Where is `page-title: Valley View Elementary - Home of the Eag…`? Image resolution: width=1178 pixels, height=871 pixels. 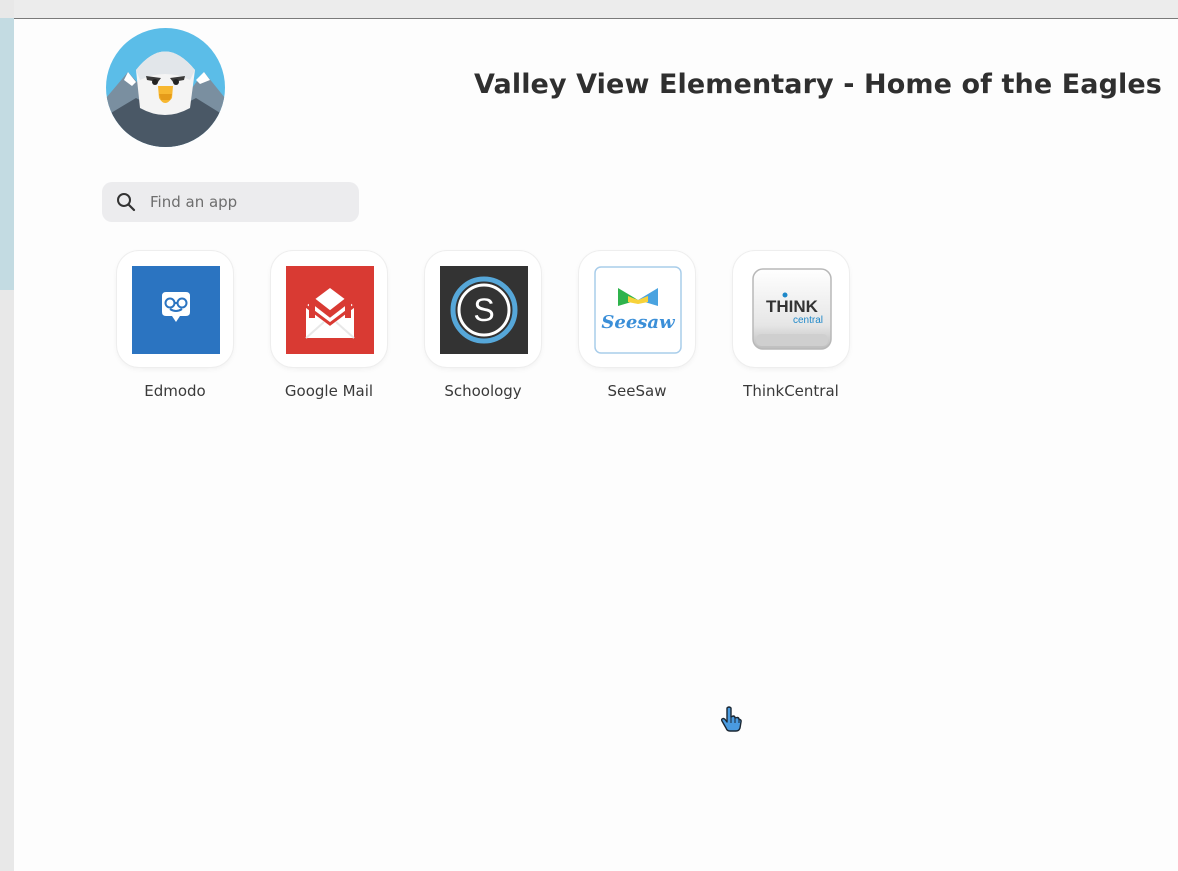
page-title: Valley View Elementary - Home of the Eag… is located at coordinates (818, 84).